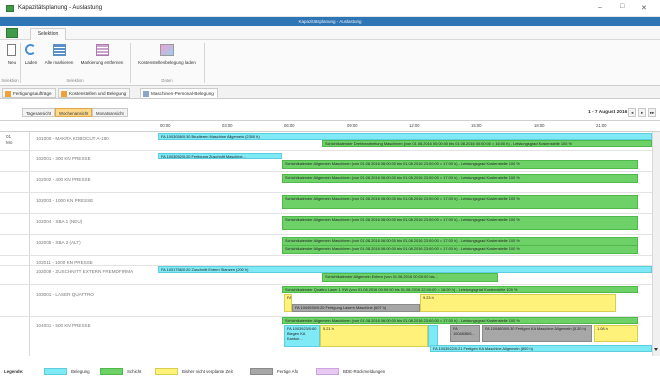  I want to click on resource-label: 102005 - SBA 2 (ALT), so click(58, 242).